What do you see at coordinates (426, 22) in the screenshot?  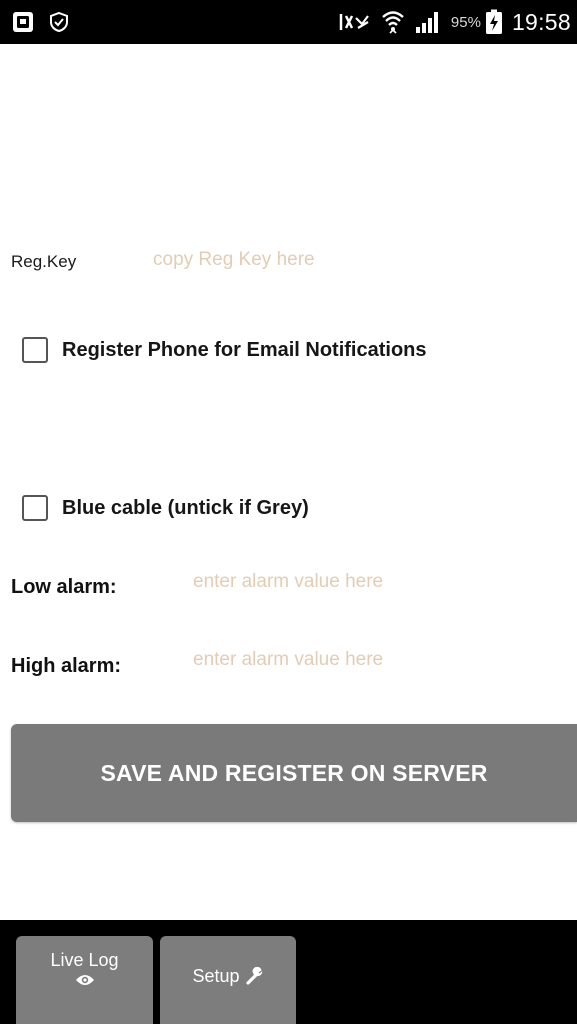 I see `signal-icon` at bounding box center [426, 22].